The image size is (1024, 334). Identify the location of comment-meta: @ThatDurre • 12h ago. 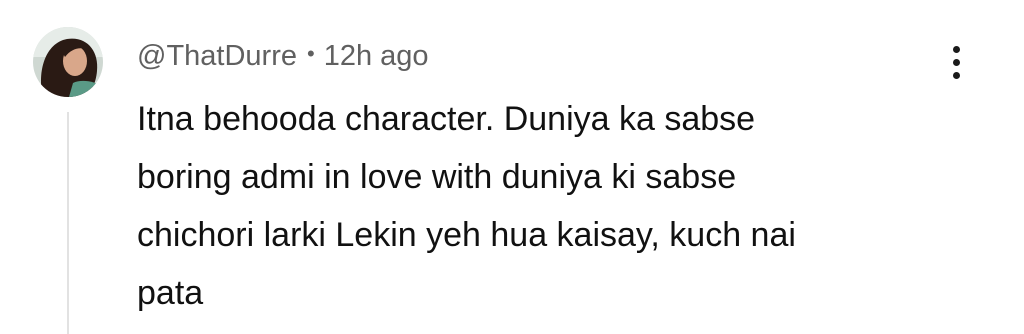
(283, 56).